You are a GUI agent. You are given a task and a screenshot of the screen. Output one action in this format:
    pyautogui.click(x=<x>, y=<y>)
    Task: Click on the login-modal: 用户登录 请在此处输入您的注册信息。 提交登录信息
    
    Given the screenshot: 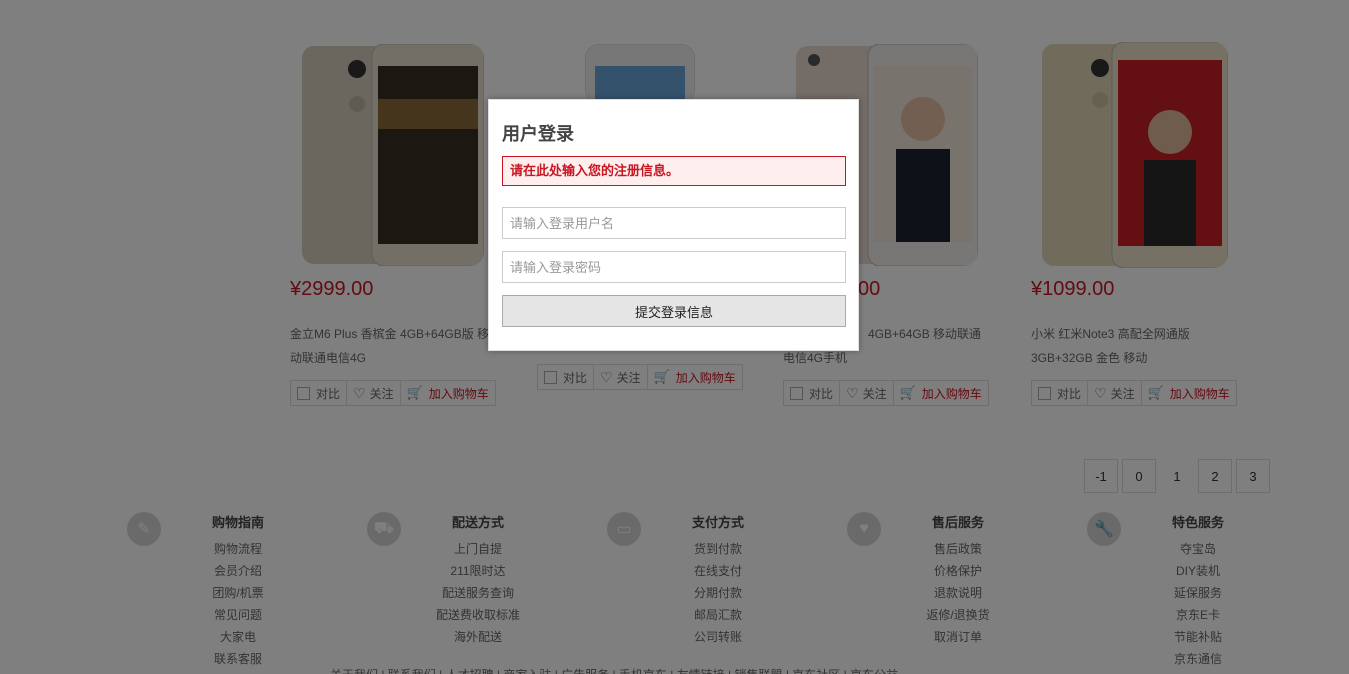 What is the action you would take?
    pyautogui.click(x=673, y=225)
    